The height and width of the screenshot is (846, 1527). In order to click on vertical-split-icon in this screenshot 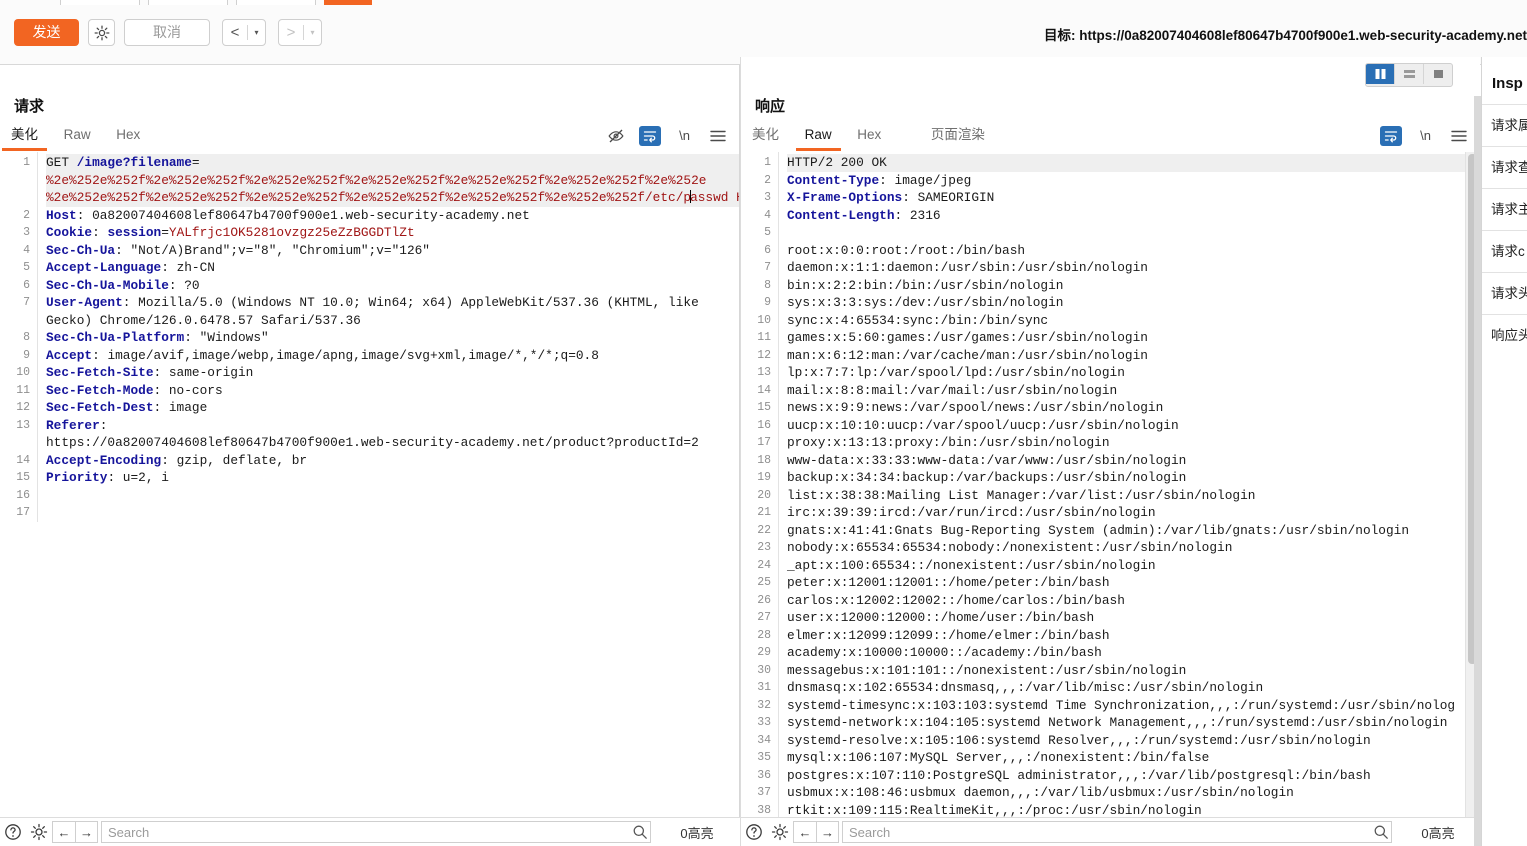, I will do `click(1380, 74)`.